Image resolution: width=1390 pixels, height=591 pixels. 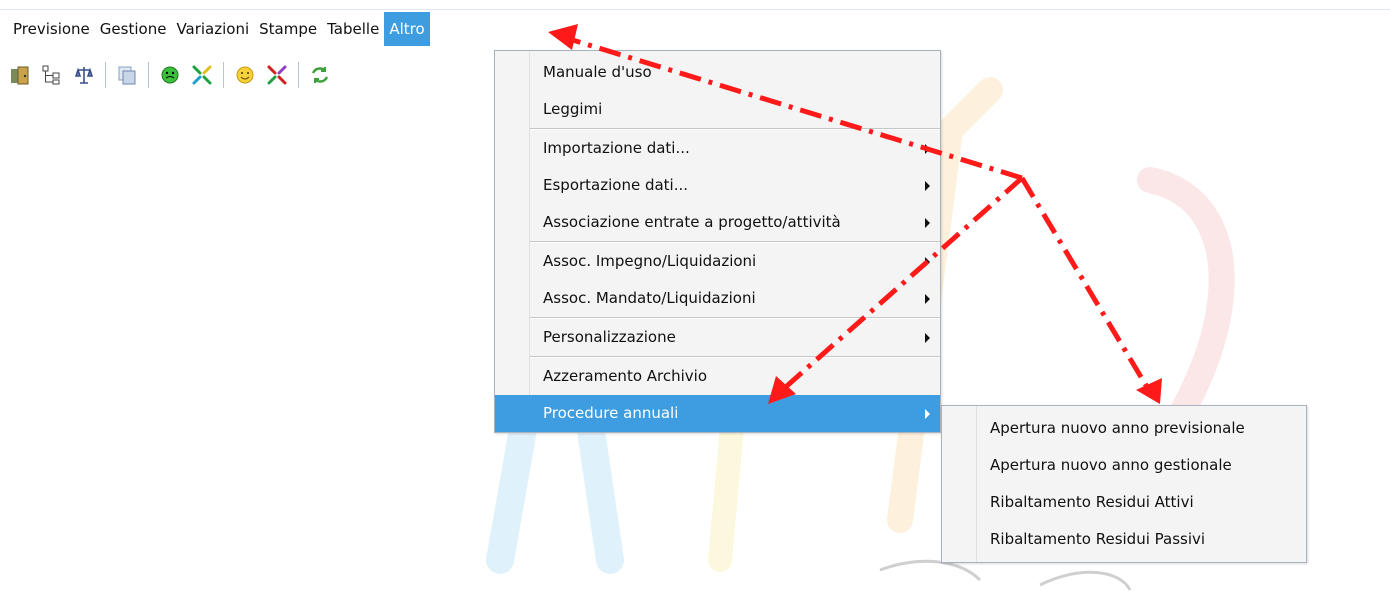 I want to click on menu-variazioni: Variazioni, so click(x=212, y=29).